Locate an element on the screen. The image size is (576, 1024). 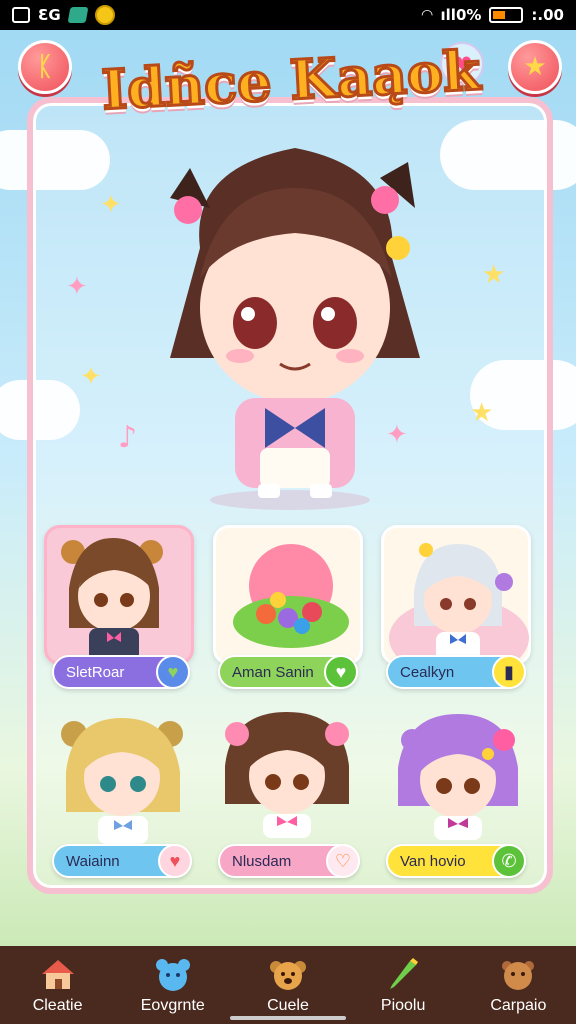
nav-item-pioolu: Pioolu is located at coordinates (403, 985).